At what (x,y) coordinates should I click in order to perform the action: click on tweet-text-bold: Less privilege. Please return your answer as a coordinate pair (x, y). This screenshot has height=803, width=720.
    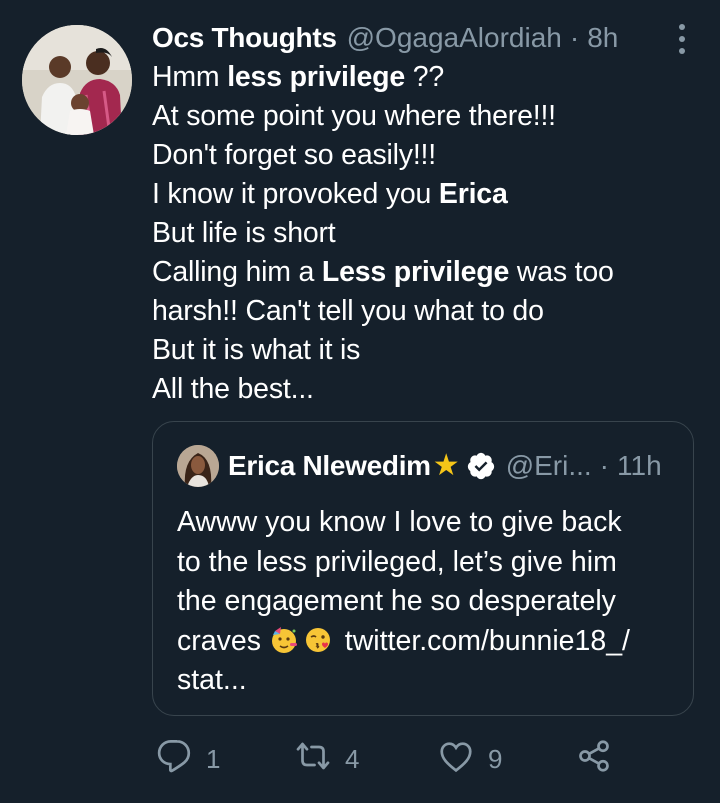
    Looking at the image, I should click on (415, 272).